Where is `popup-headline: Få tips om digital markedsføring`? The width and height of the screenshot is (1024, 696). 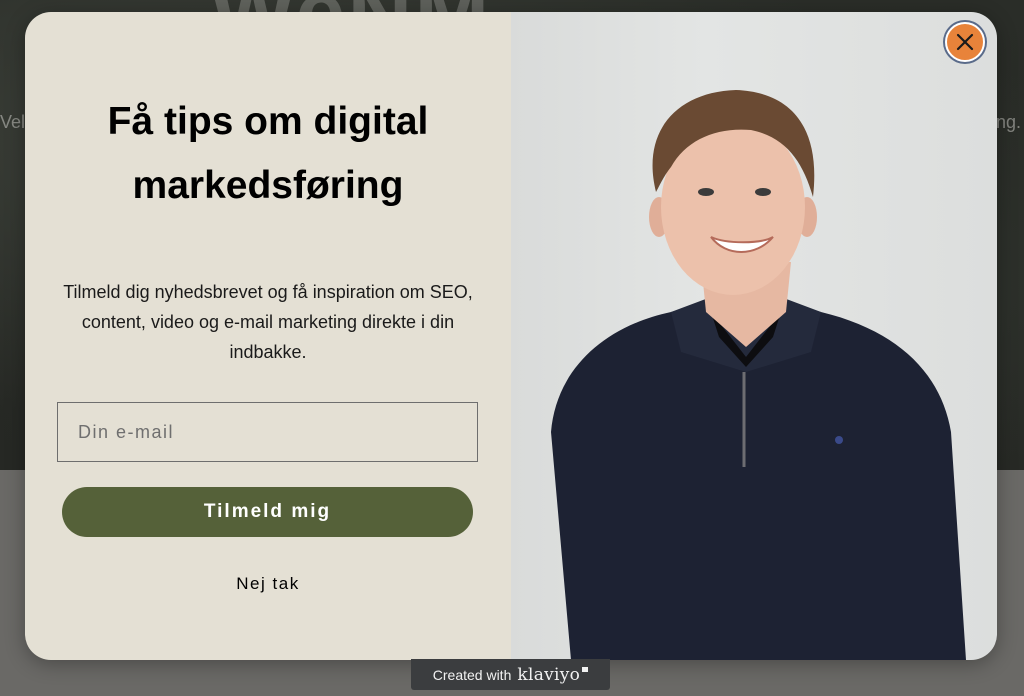
popup-headline: Få tips om digital markedsføring is located at coordinates (268, 153).